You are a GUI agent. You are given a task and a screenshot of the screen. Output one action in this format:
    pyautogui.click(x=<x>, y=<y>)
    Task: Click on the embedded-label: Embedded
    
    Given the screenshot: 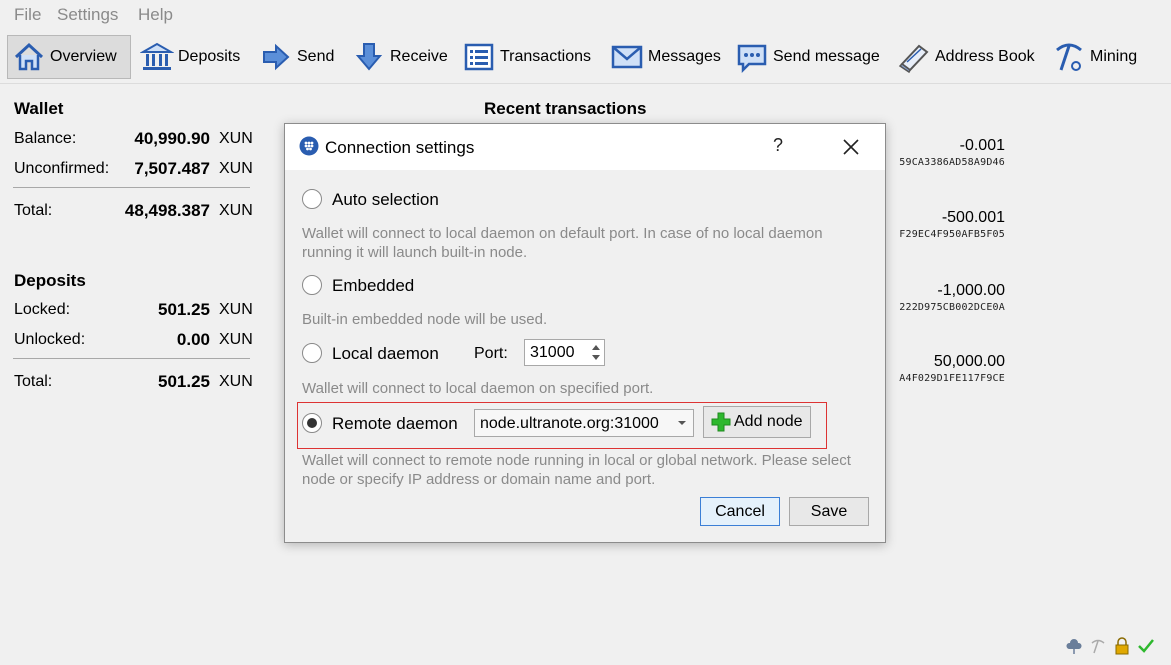 What is the action you would take?
    pyautogui.click(x=373, y=286)
    